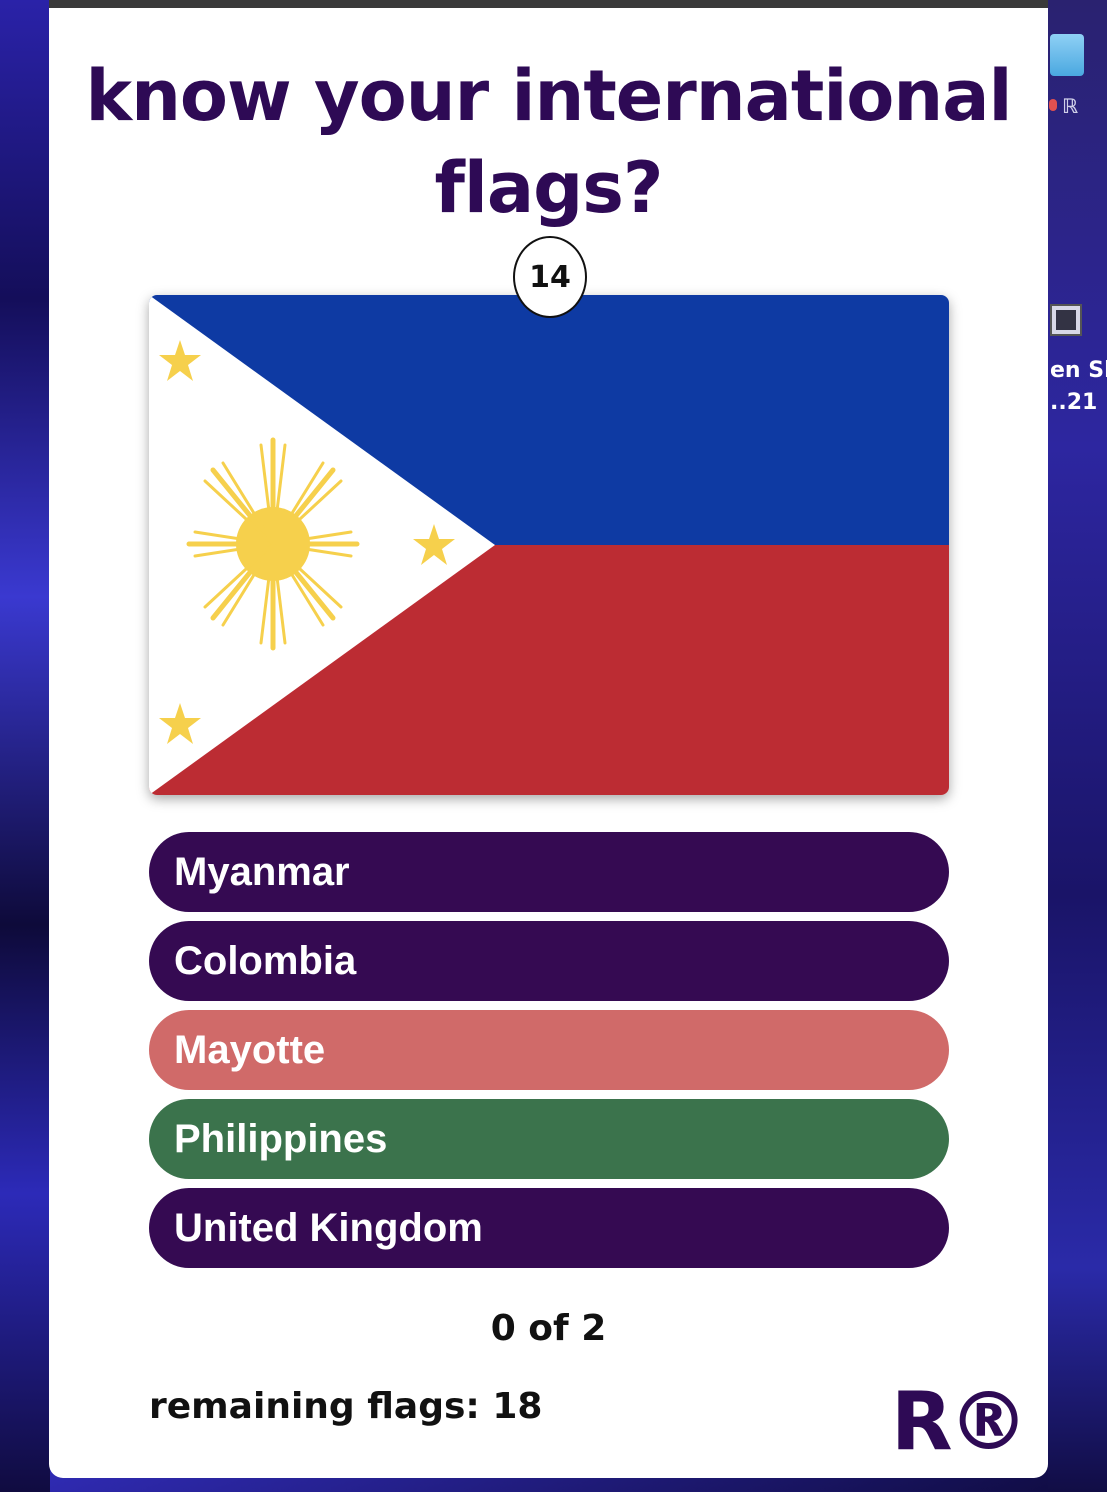 This screenshot has width=1107, height=1492. I want to click on desktop-status-dot, so click(1053, 105).